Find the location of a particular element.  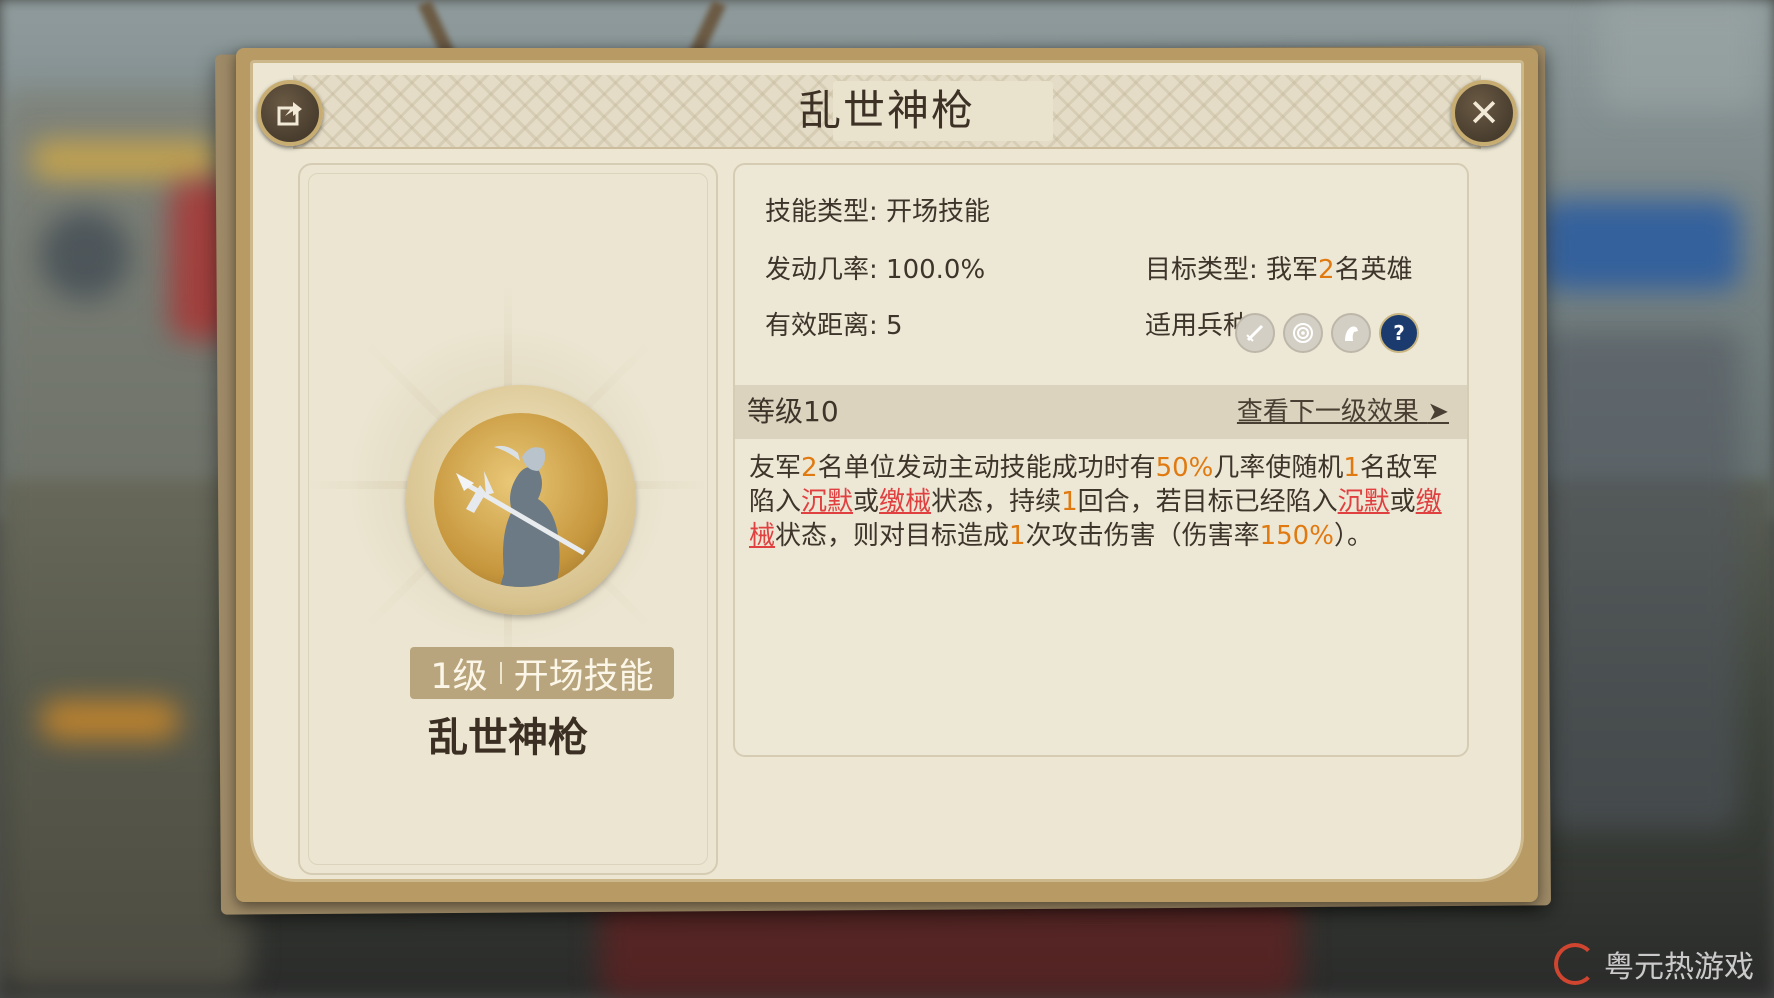

description-text: 状态，则对目标造成 is located at coordinates (892, 536).